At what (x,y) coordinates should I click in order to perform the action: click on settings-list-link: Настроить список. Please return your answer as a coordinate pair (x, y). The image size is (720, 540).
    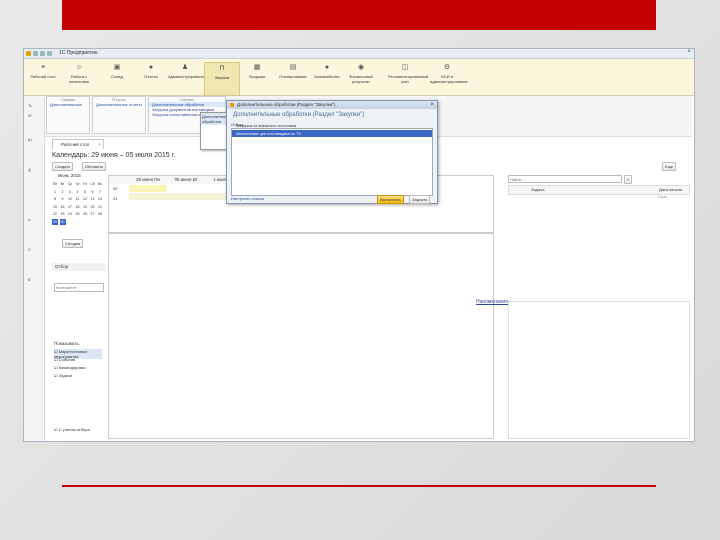
    Looking at the image, I should click on (247, 198).